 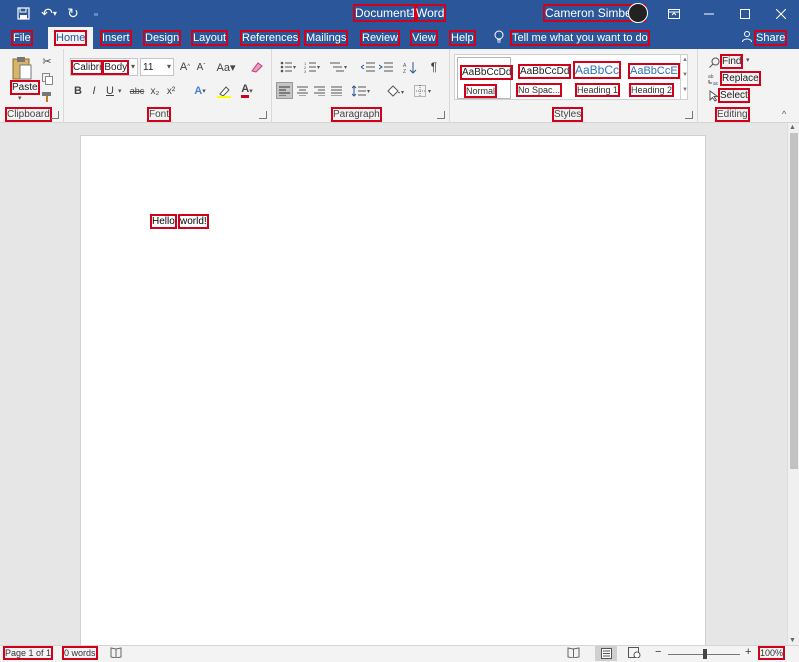 What do you see at coordinates (94, 91) in the screenshot?
I see `italic-button: I` at bounding box center [94, 91].